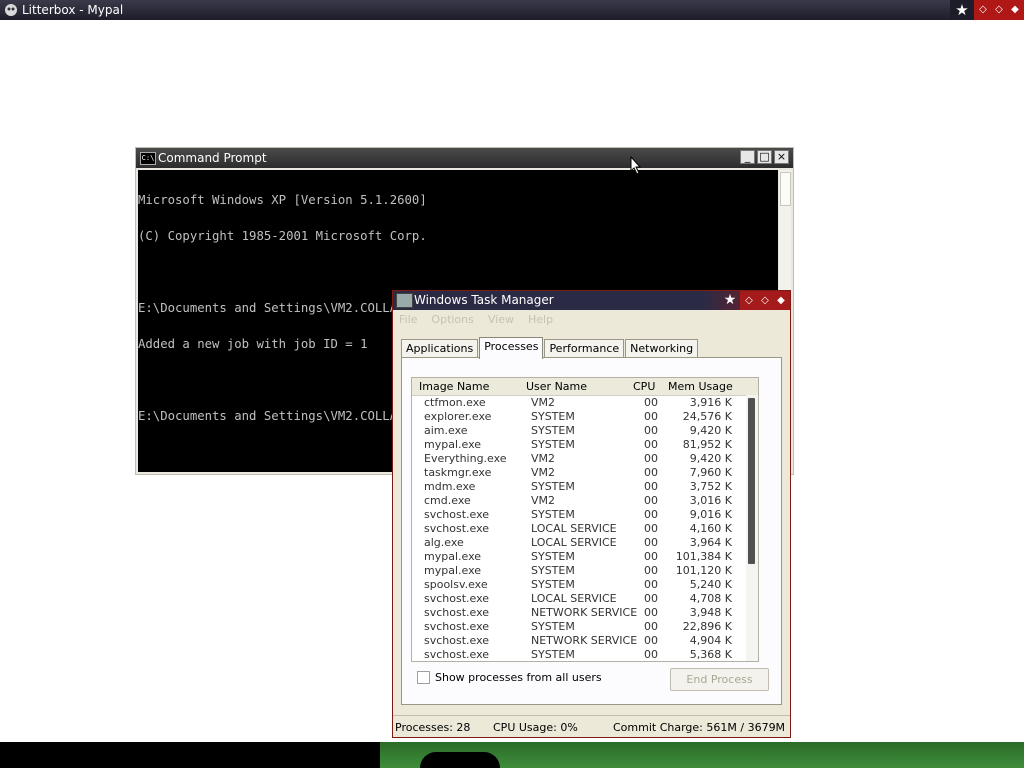  Describe the element at coordinates (710, 598) in the screenshot. I see `process-mem-usage: 4,708 K` at that location.